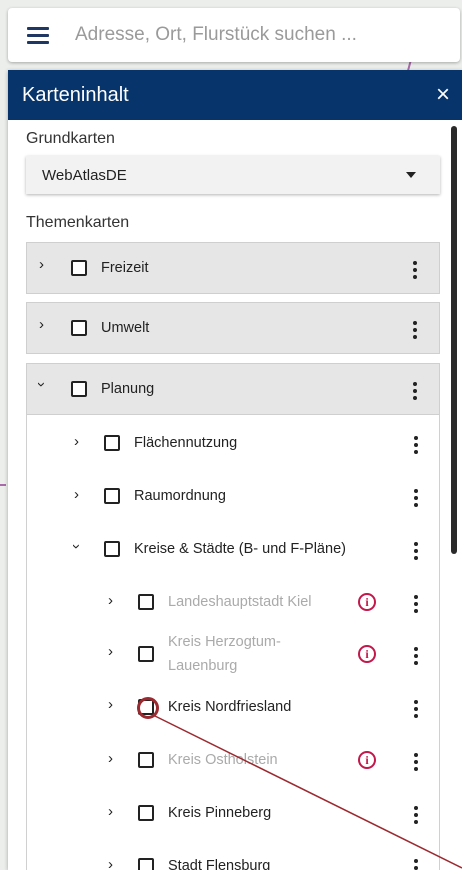 This screenshot has height=870, width=462. I want to click on hamburger-icon, so click(38, 35).